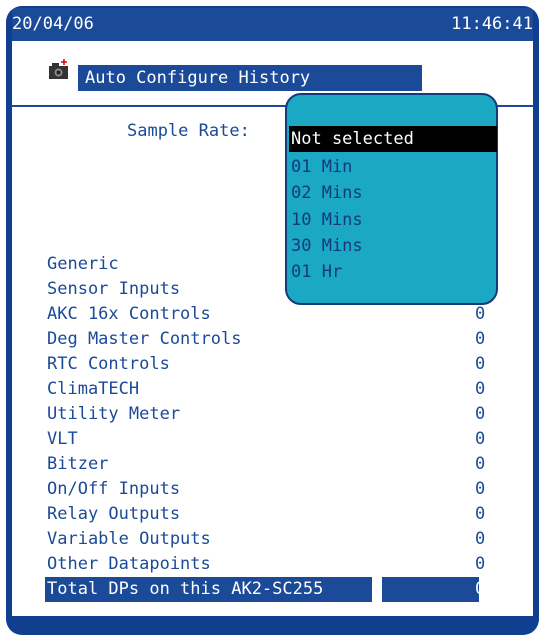 The width and height of the screenshot is (545, 641). What do you see at coordinates (277, 514) in the screenshot?
I see `list-item: Relay Outputs 0` at bounding box center [277, 514].